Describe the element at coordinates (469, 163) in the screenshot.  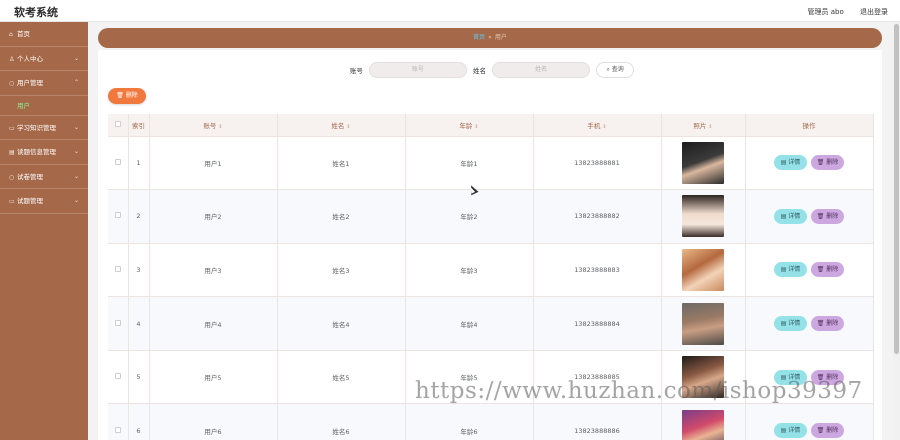
I see `age-cell: 年龄1` at that location.